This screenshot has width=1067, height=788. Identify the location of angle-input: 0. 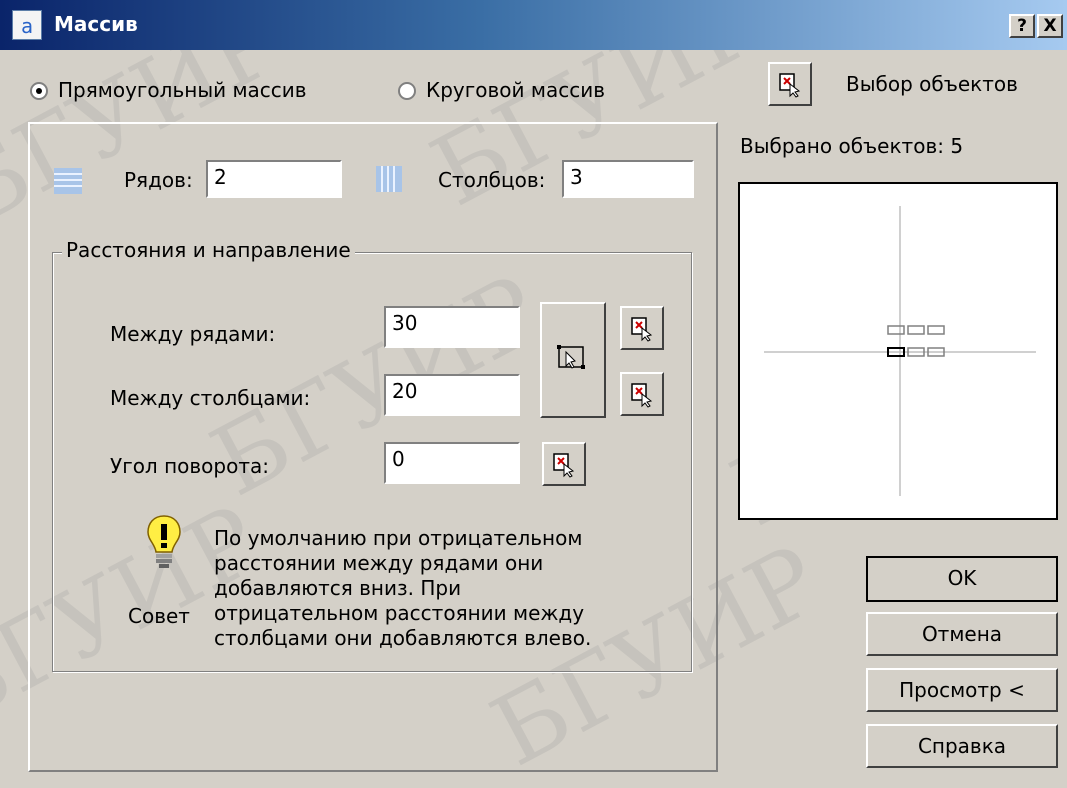
(452, 463).